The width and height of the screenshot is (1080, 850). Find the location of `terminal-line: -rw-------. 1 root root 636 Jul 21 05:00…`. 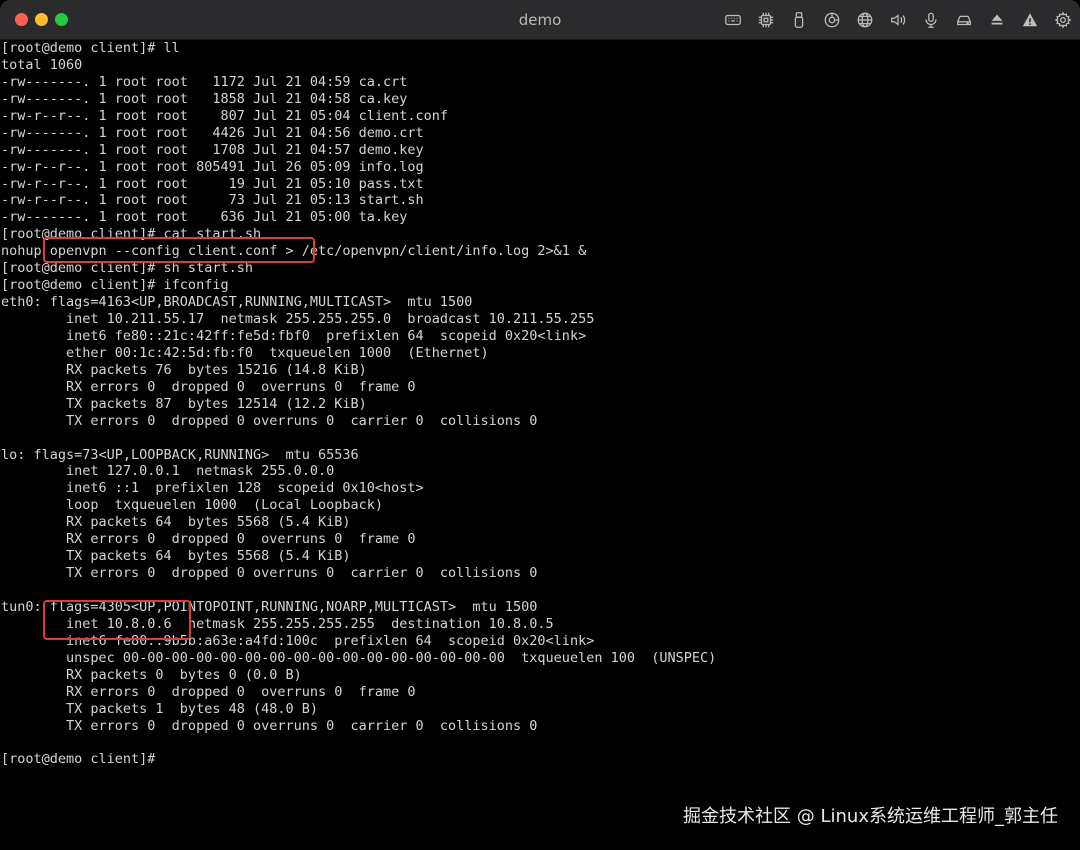

terminal-line: -rw-------. 1 root root 636 Jul 21 05:00… is located at coordinates (204, 217).